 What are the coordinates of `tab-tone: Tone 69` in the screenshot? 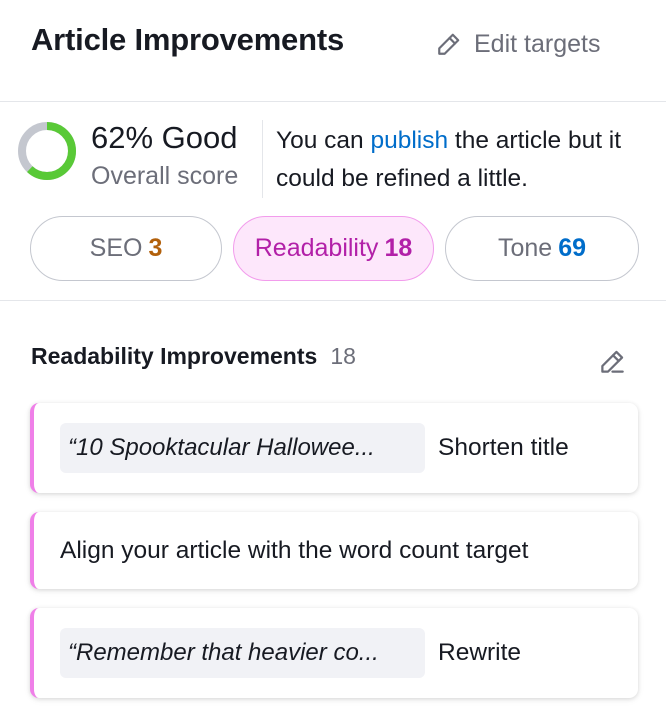 It's located at (542, 248).